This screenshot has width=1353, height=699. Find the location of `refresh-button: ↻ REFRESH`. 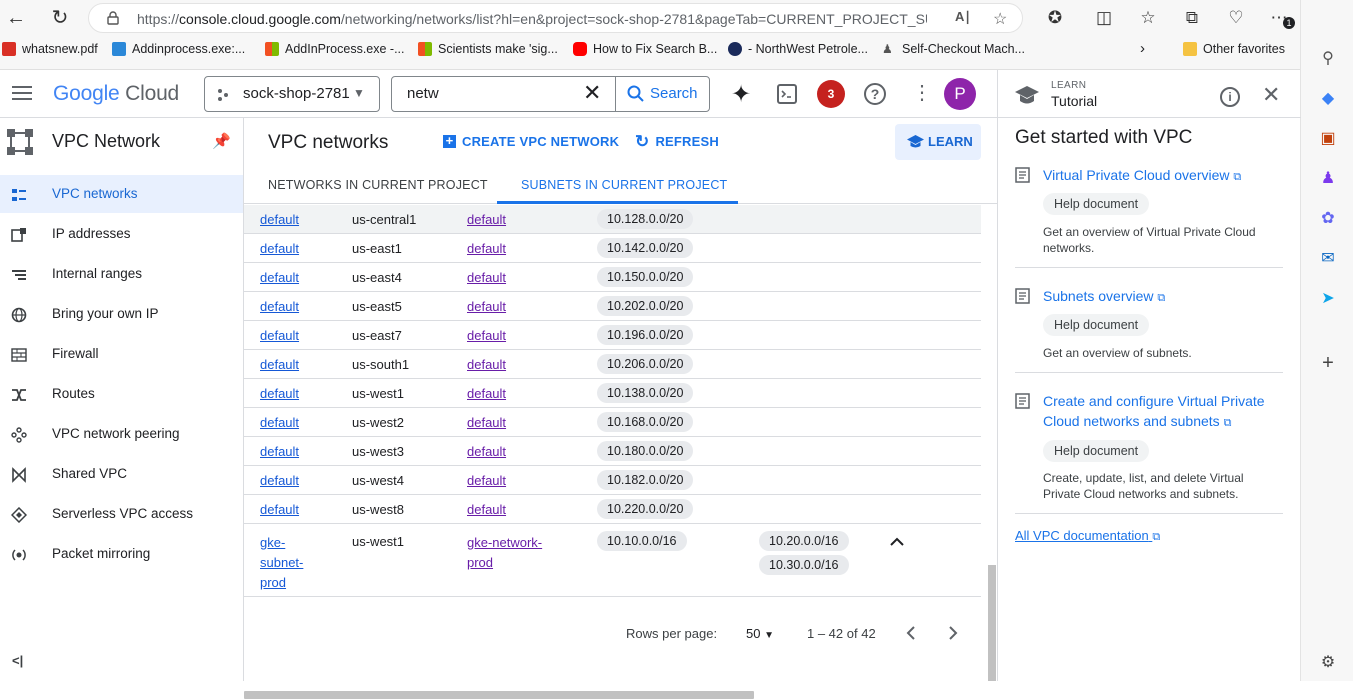

refresh-button: ↻ REFRESH is located at coordinates (677, 141).